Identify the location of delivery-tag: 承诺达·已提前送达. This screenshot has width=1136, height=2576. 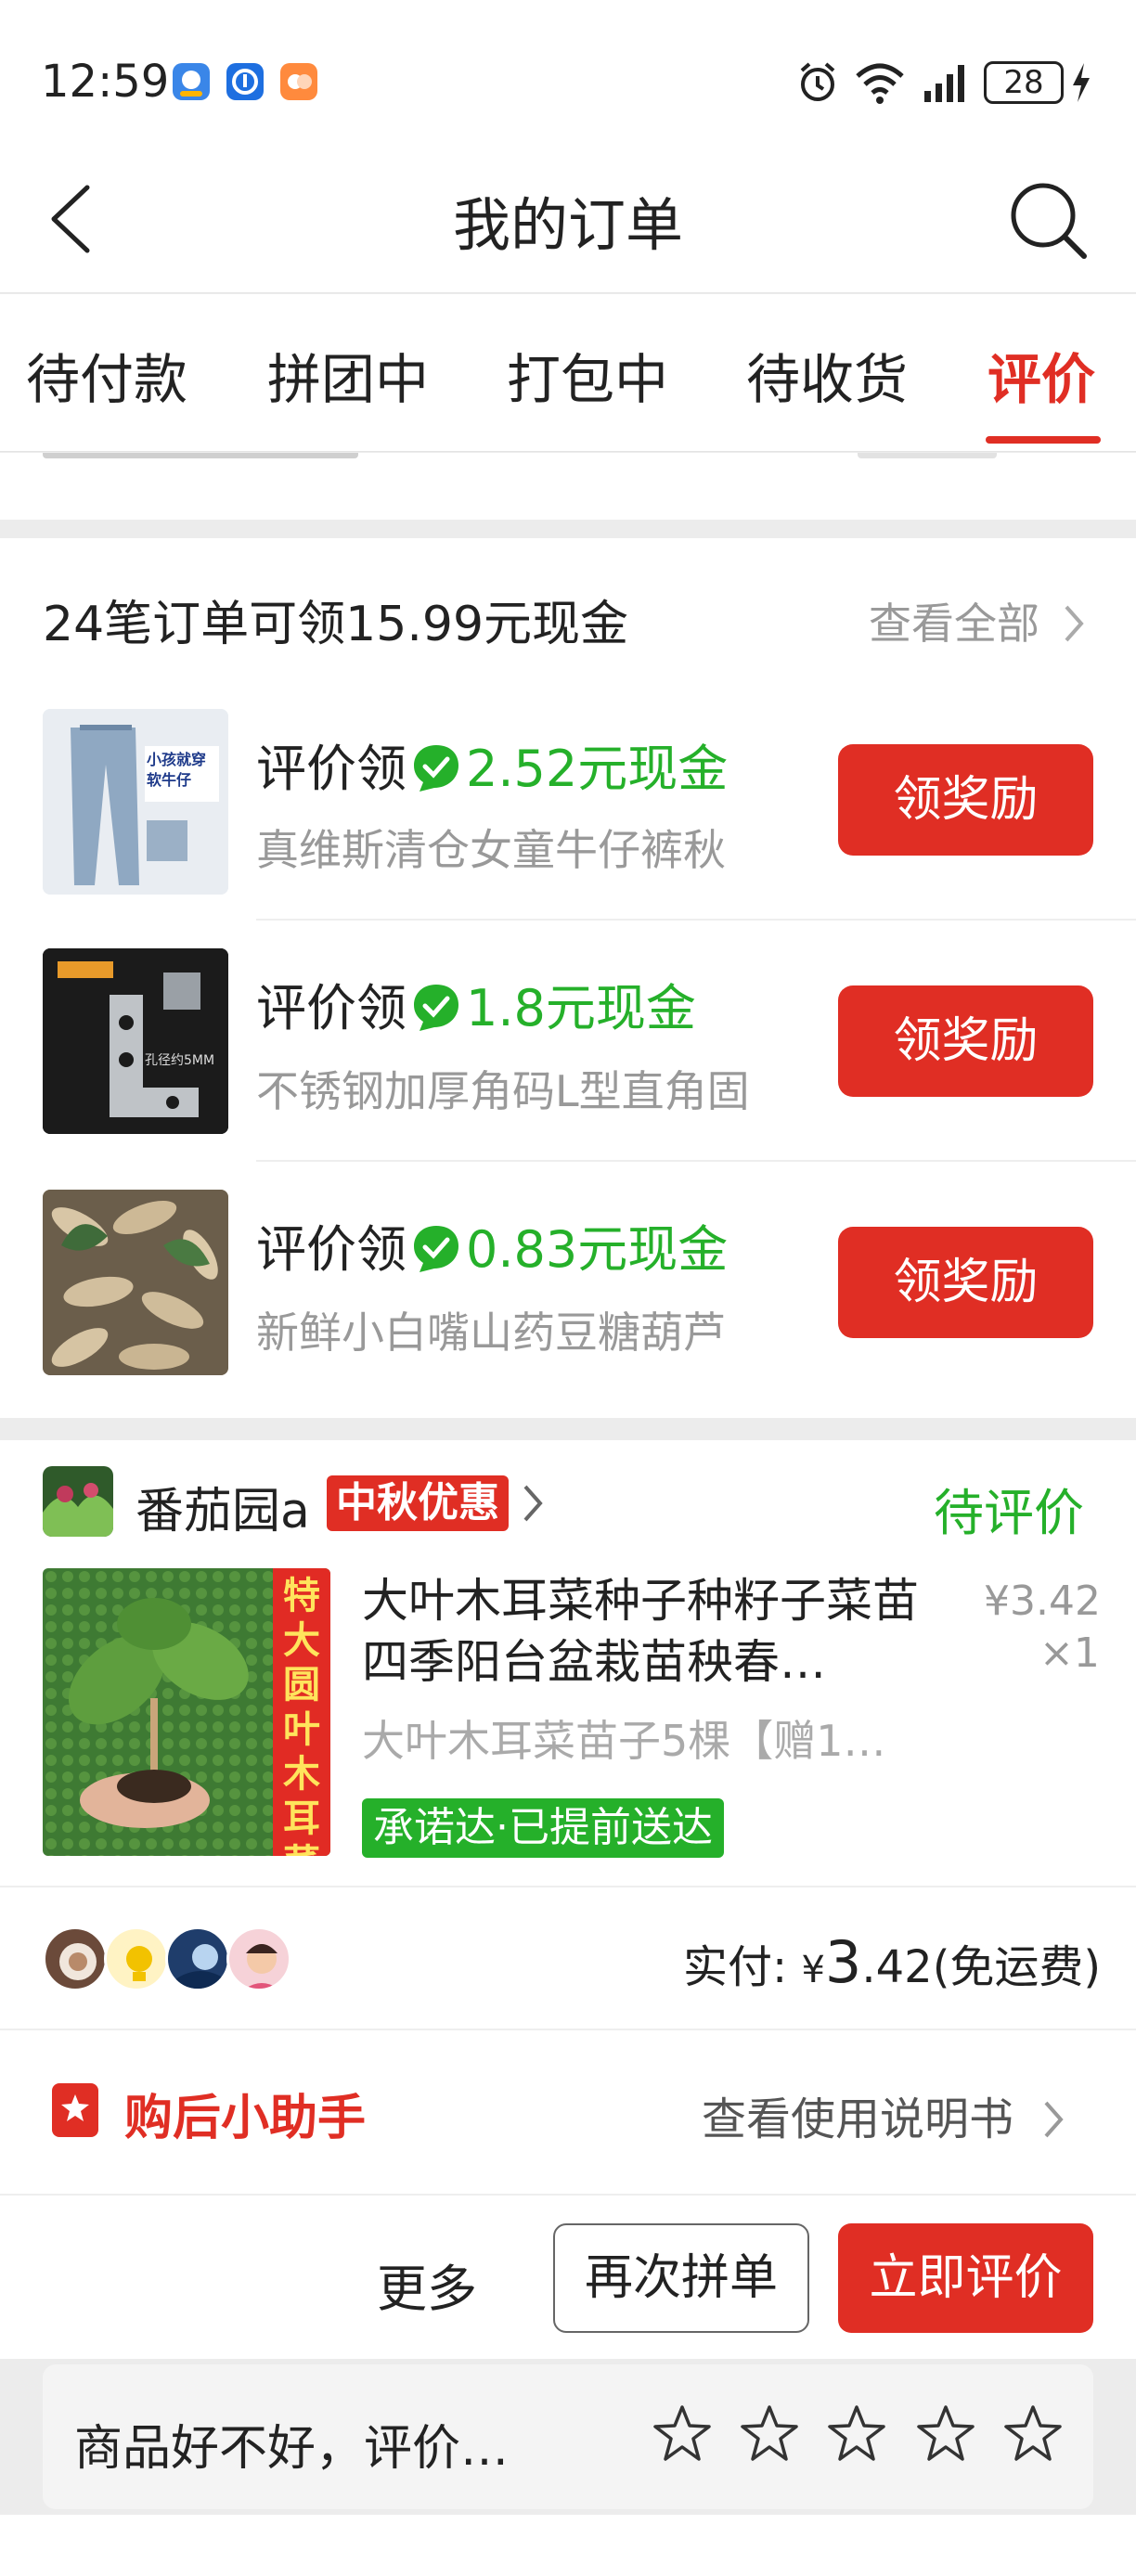
(543, 1828).